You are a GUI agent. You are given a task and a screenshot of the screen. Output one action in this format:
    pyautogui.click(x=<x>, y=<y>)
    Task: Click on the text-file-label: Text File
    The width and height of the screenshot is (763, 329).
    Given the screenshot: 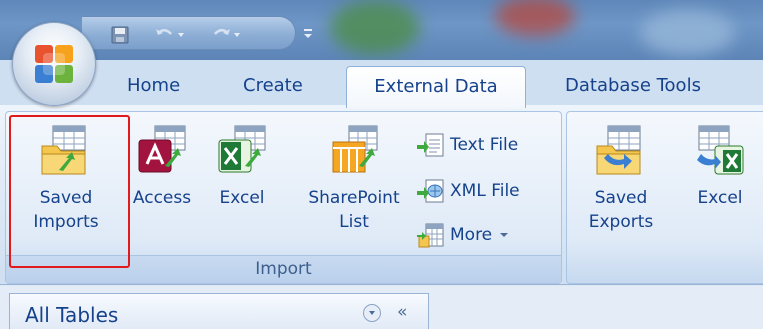 What is the action you would take?
    pyautogui.click(x=484, y=145)
    